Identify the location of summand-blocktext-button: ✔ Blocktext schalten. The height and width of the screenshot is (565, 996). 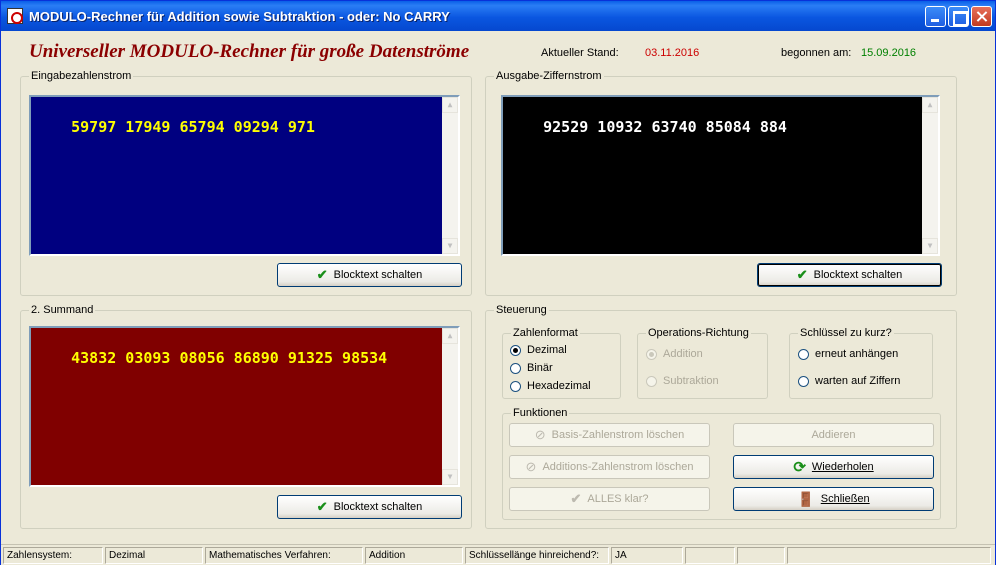
(369, 507).